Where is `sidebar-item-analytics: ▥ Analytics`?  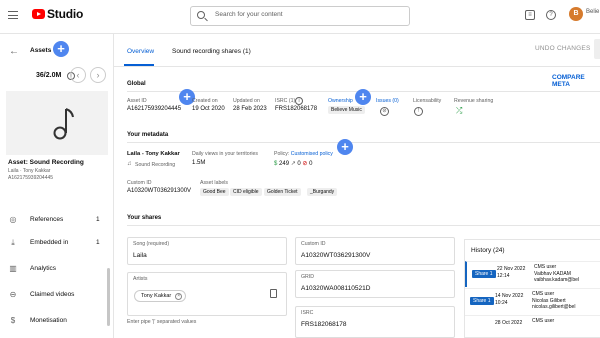
sidebar-item-analytics: ▥ Analytics is located at coordinates (55, 269).